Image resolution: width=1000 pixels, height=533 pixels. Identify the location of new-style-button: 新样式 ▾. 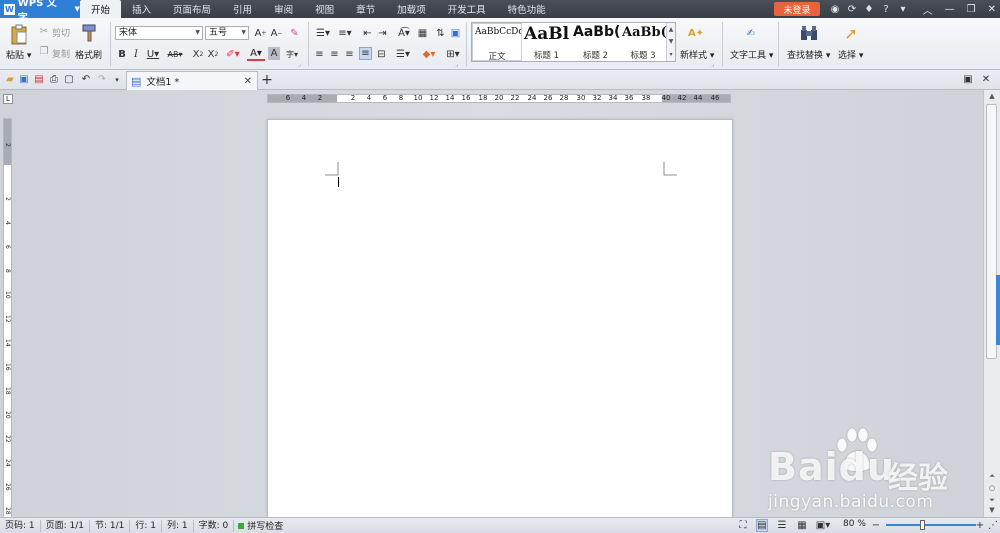
(697, 54).